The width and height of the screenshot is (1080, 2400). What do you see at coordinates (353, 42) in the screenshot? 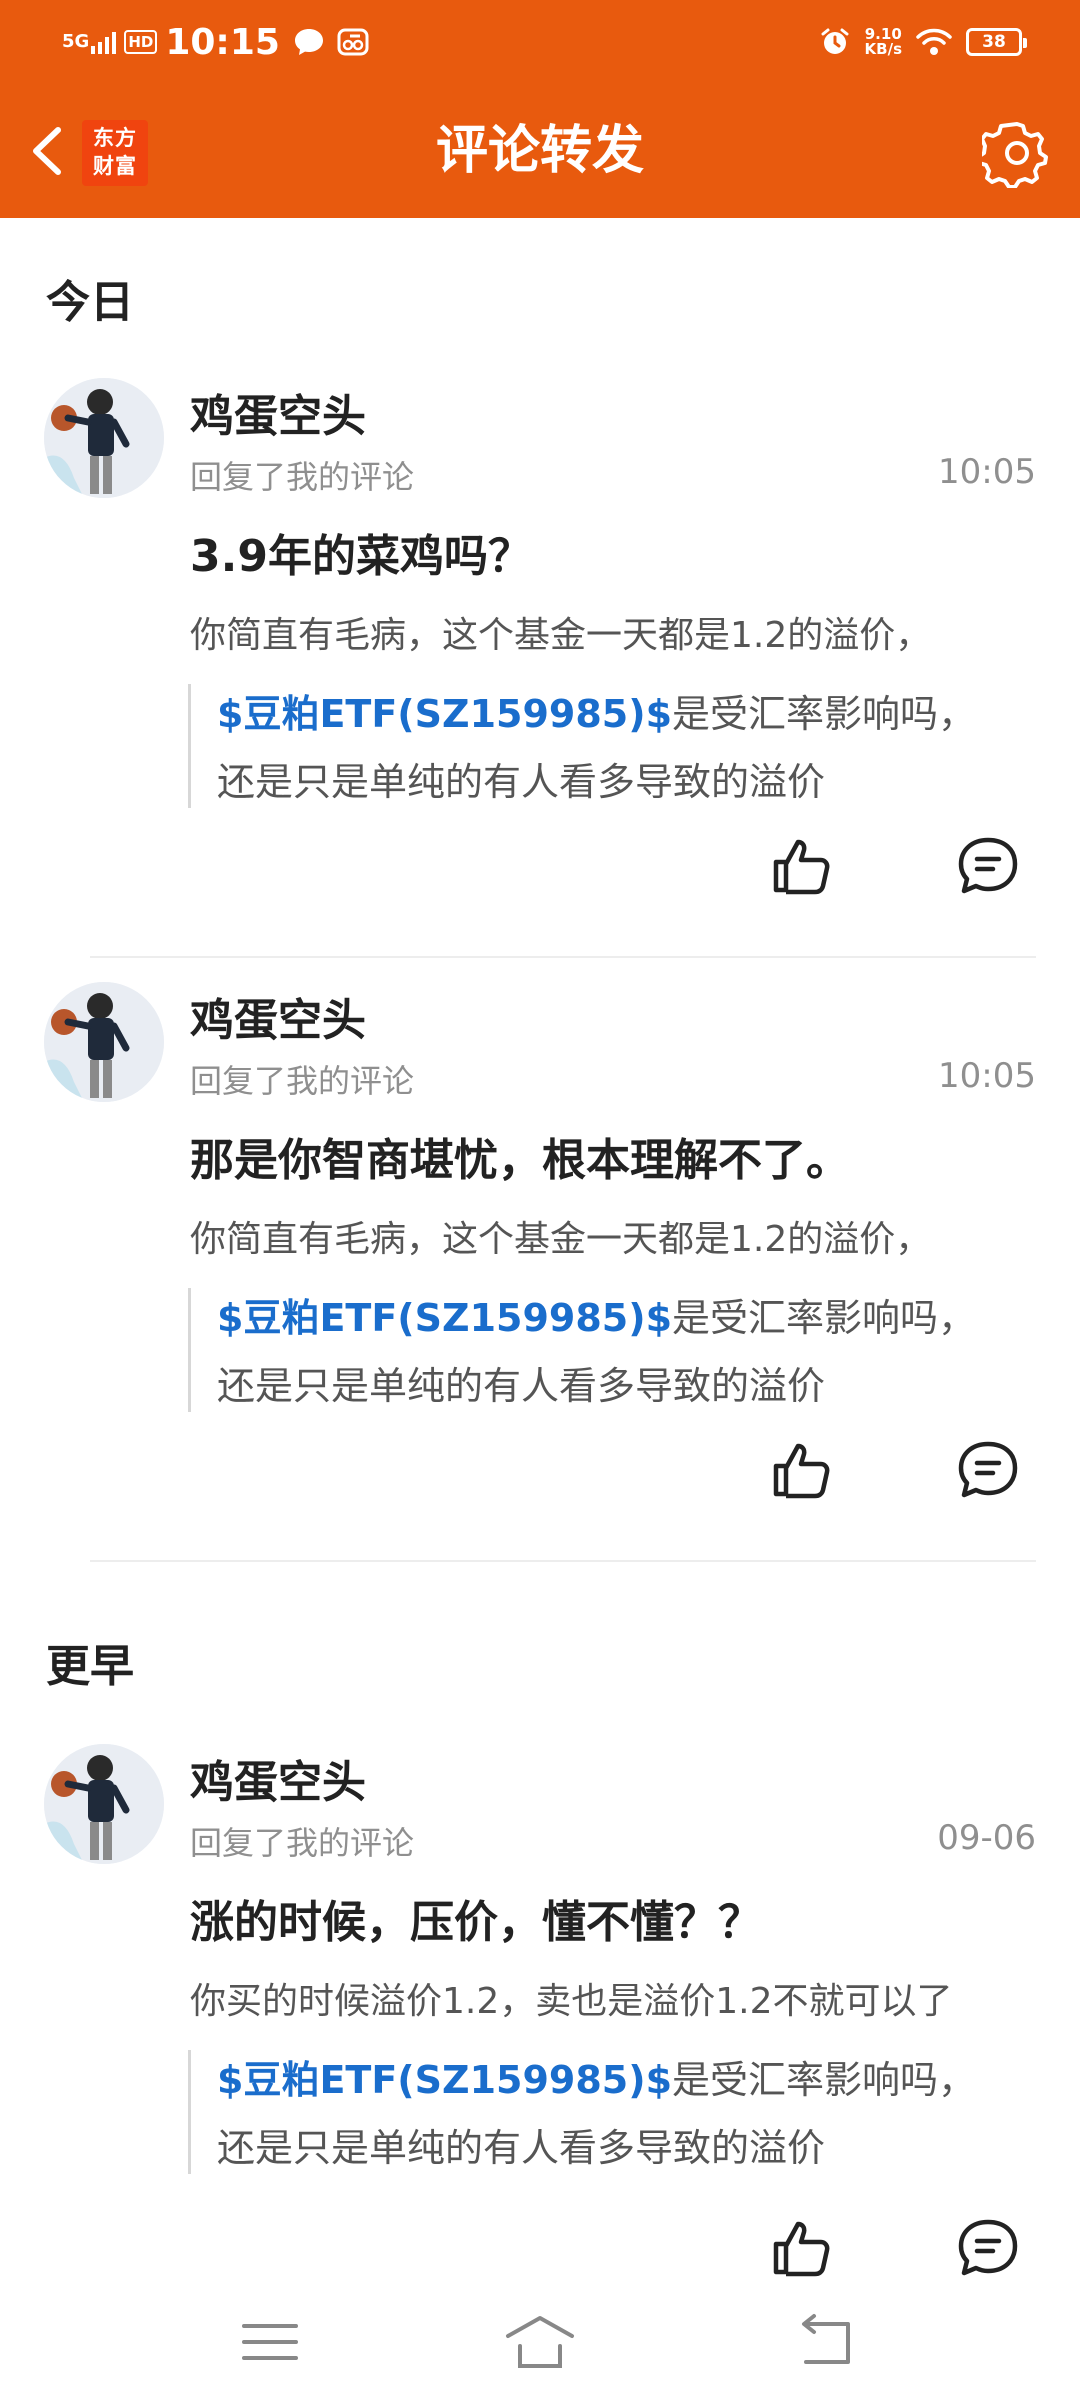
I see `app-icon` at bounding box center [353, 42].